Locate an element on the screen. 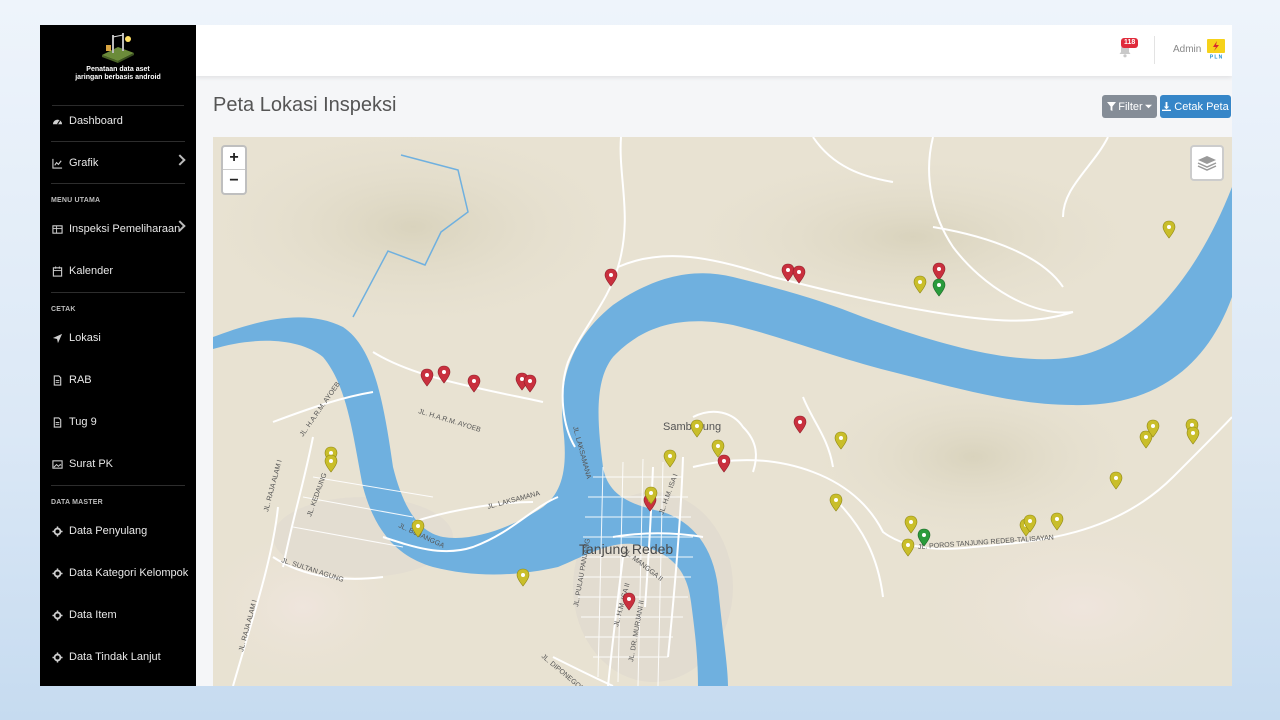 The image size is (1280, 720). sidebar-item-inspeksi: Inspeksi Pemeliharaan is located at coordinates (118, 229).